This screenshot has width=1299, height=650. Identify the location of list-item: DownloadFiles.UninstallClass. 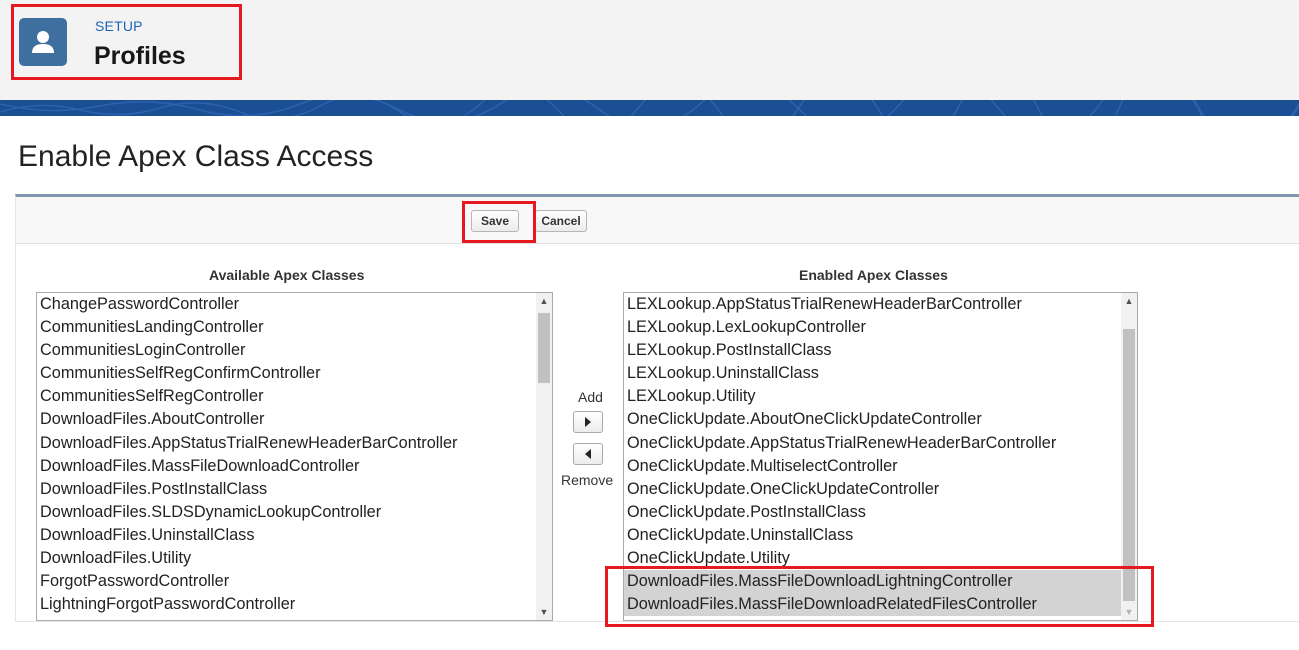
(286, 535).